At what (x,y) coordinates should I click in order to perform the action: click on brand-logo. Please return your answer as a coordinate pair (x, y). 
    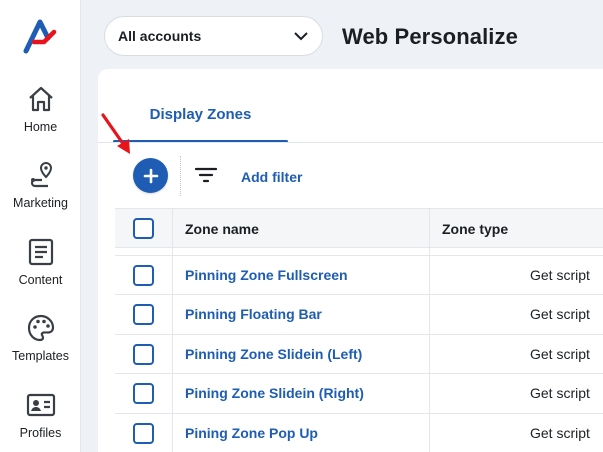
    Looking at the image, I should click on (40, 36).